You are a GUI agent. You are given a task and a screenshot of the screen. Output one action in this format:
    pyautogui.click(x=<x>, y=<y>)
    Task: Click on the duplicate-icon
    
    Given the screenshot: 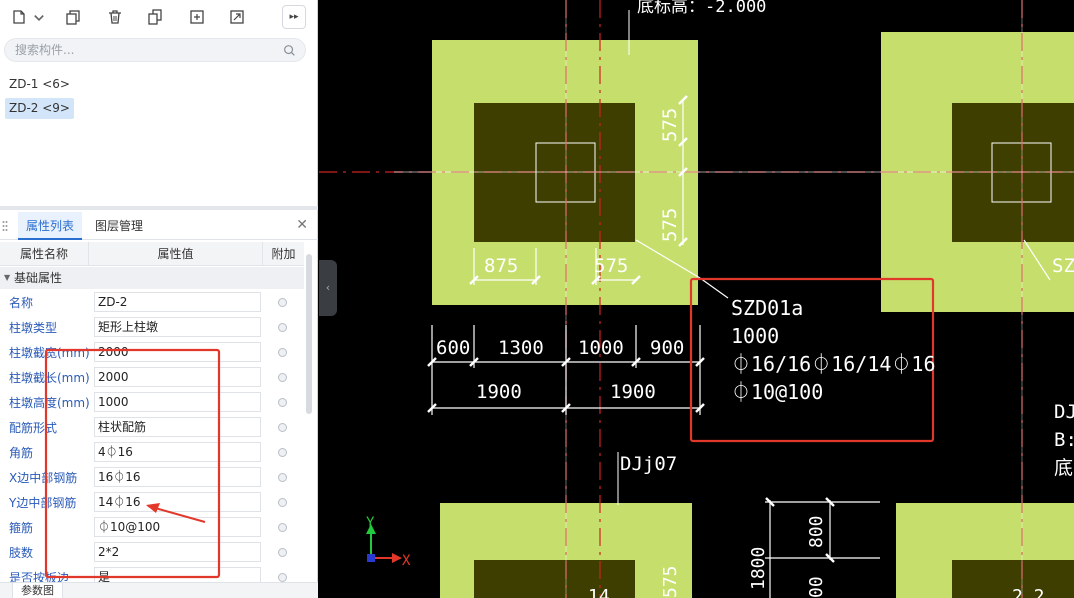 What is the action you would take?
    pyautogui.click(x=155, y=17)
    